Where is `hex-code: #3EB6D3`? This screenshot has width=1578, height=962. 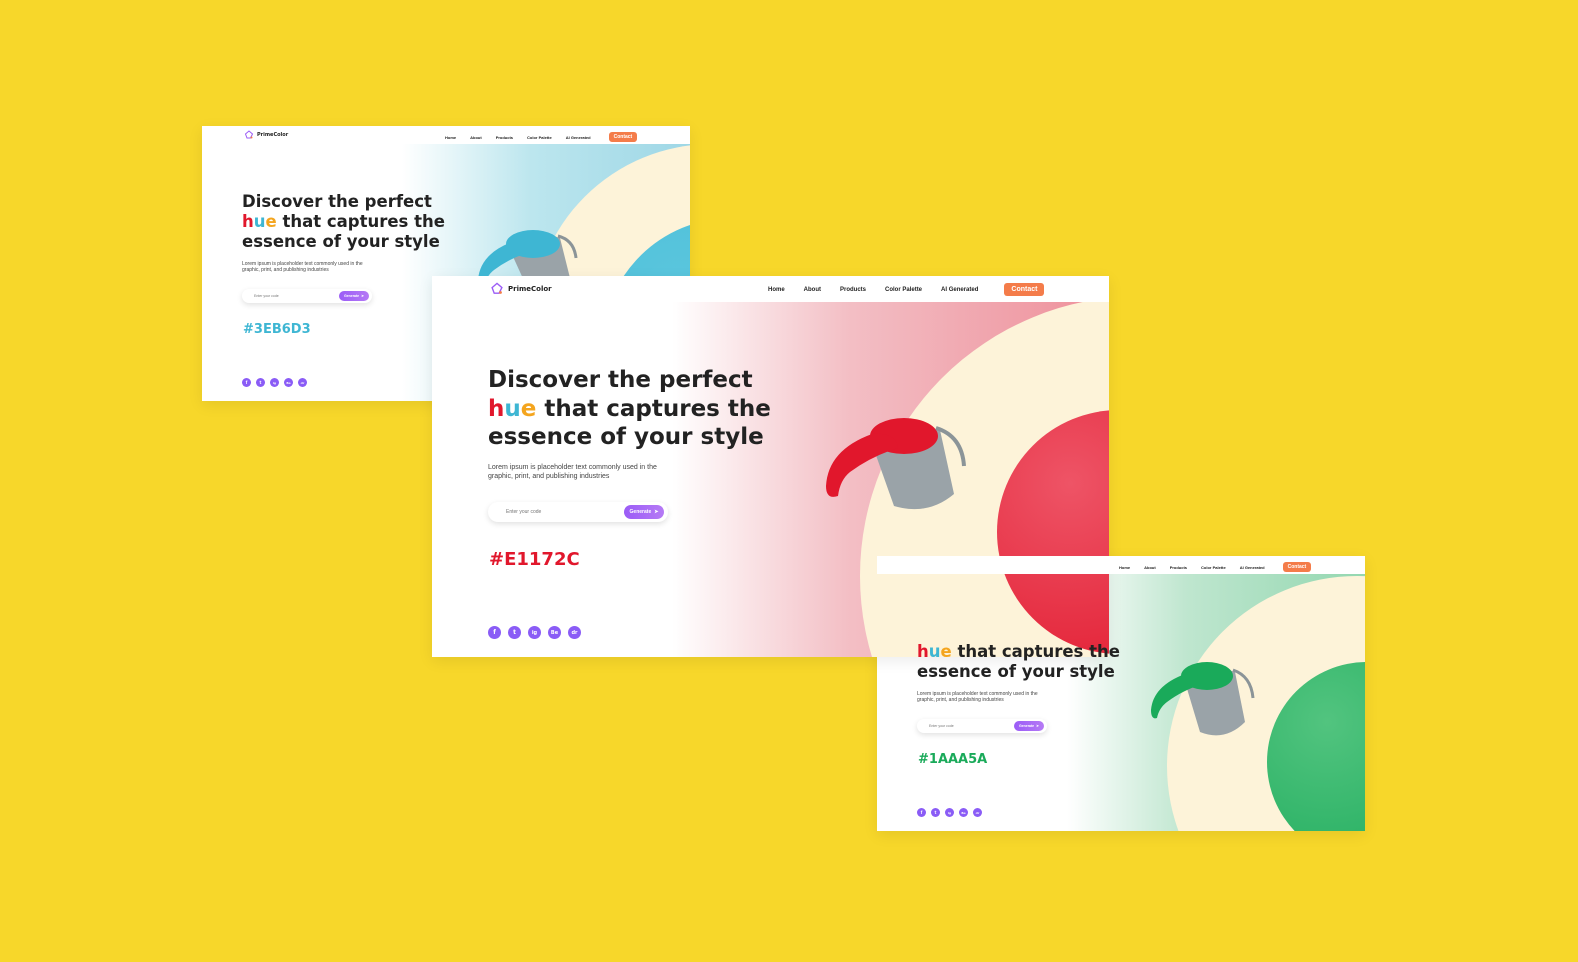
hex-code: #3EB6D3 is located at coordinates (277, 329).